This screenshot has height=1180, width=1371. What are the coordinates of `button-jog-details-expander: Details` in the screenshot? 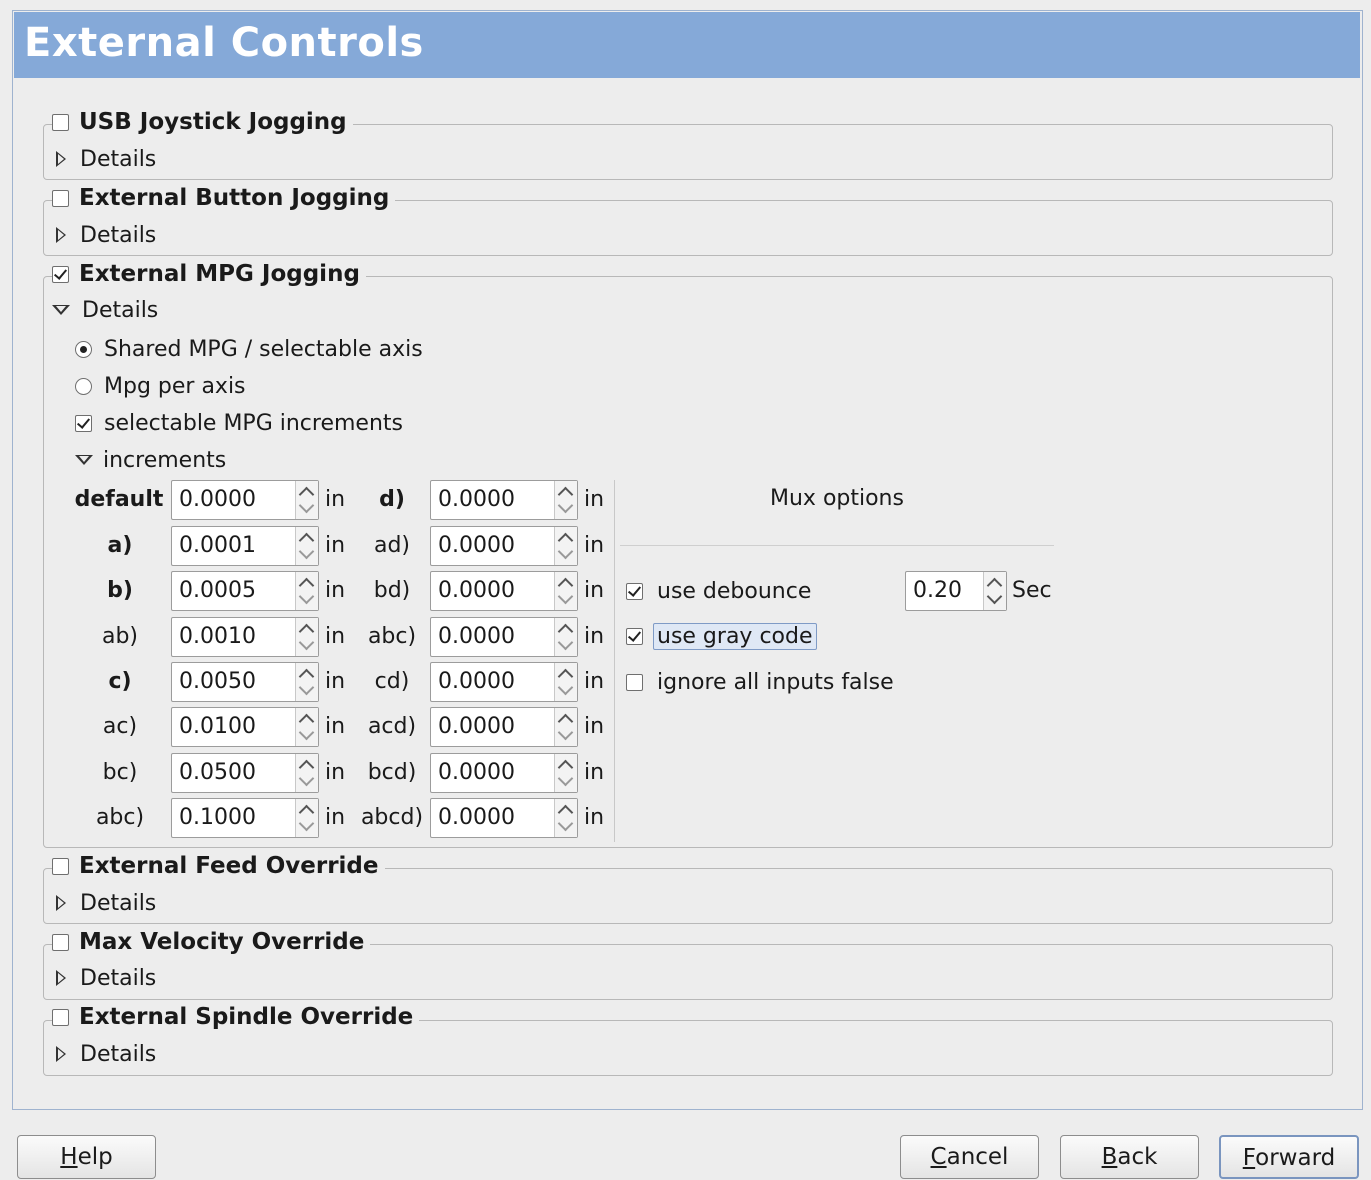 It's located at (106, 235).